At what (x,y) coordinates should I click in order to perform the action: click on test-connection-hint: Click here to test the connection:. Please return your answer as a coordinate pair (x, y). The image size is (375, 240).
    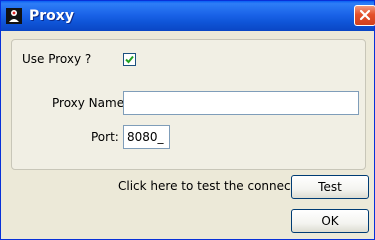
    Looking at the image, I should click on (218, 186).